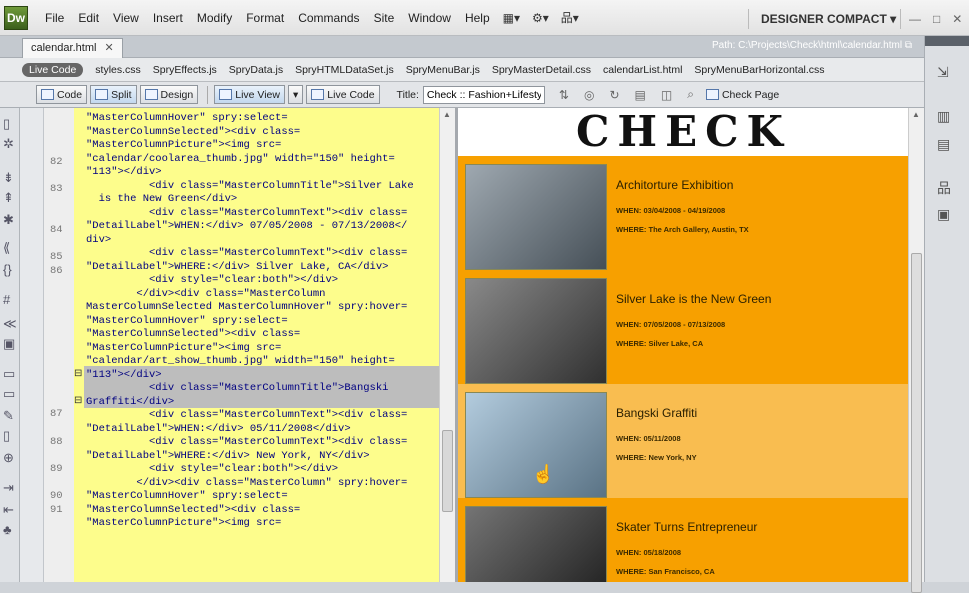 The height and width of the screenshot is (593, 969). I want to click on code-view-label: Code, so click(70, 94).